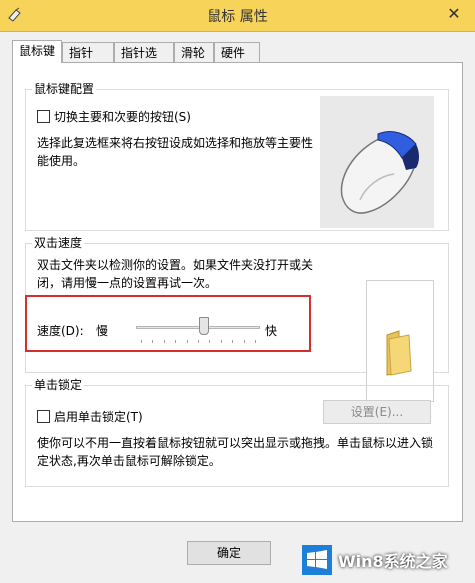 The height and width of the screenshot is (583, 475). I want to click on mouse-illustration, so click(377, 162).